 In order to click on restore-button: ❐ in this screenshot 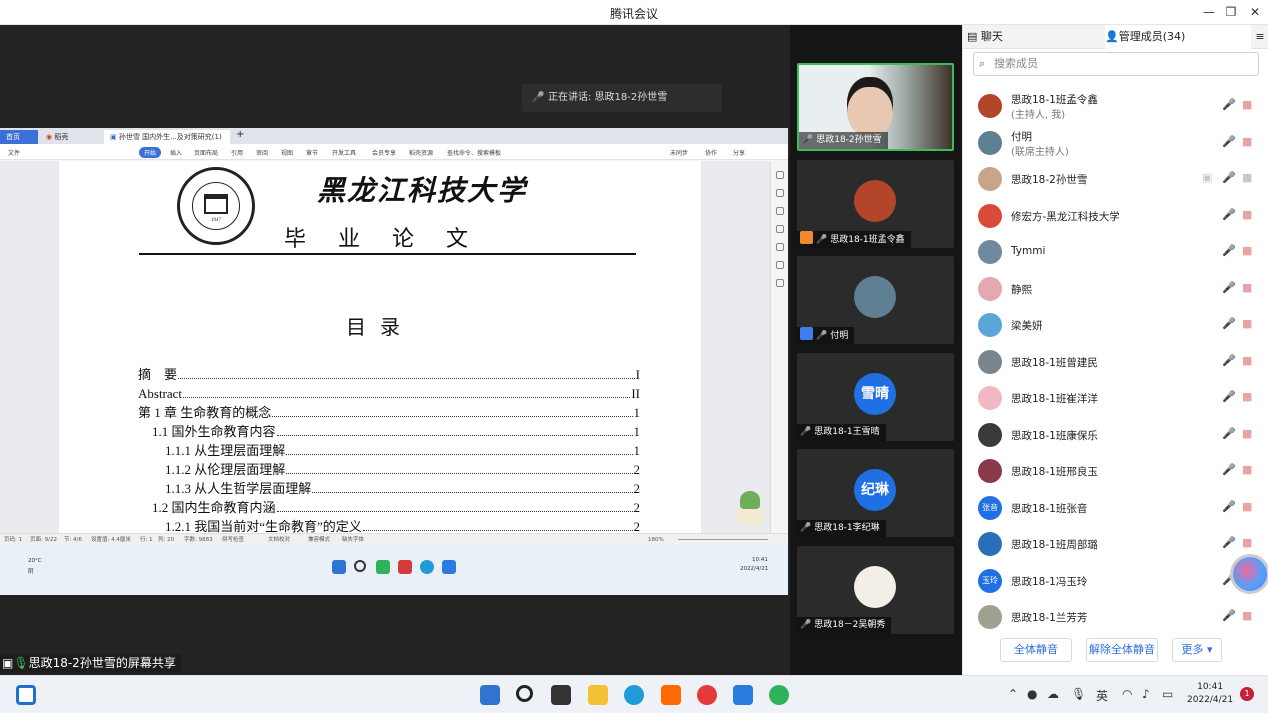, I will do `click(1231, 12)`.